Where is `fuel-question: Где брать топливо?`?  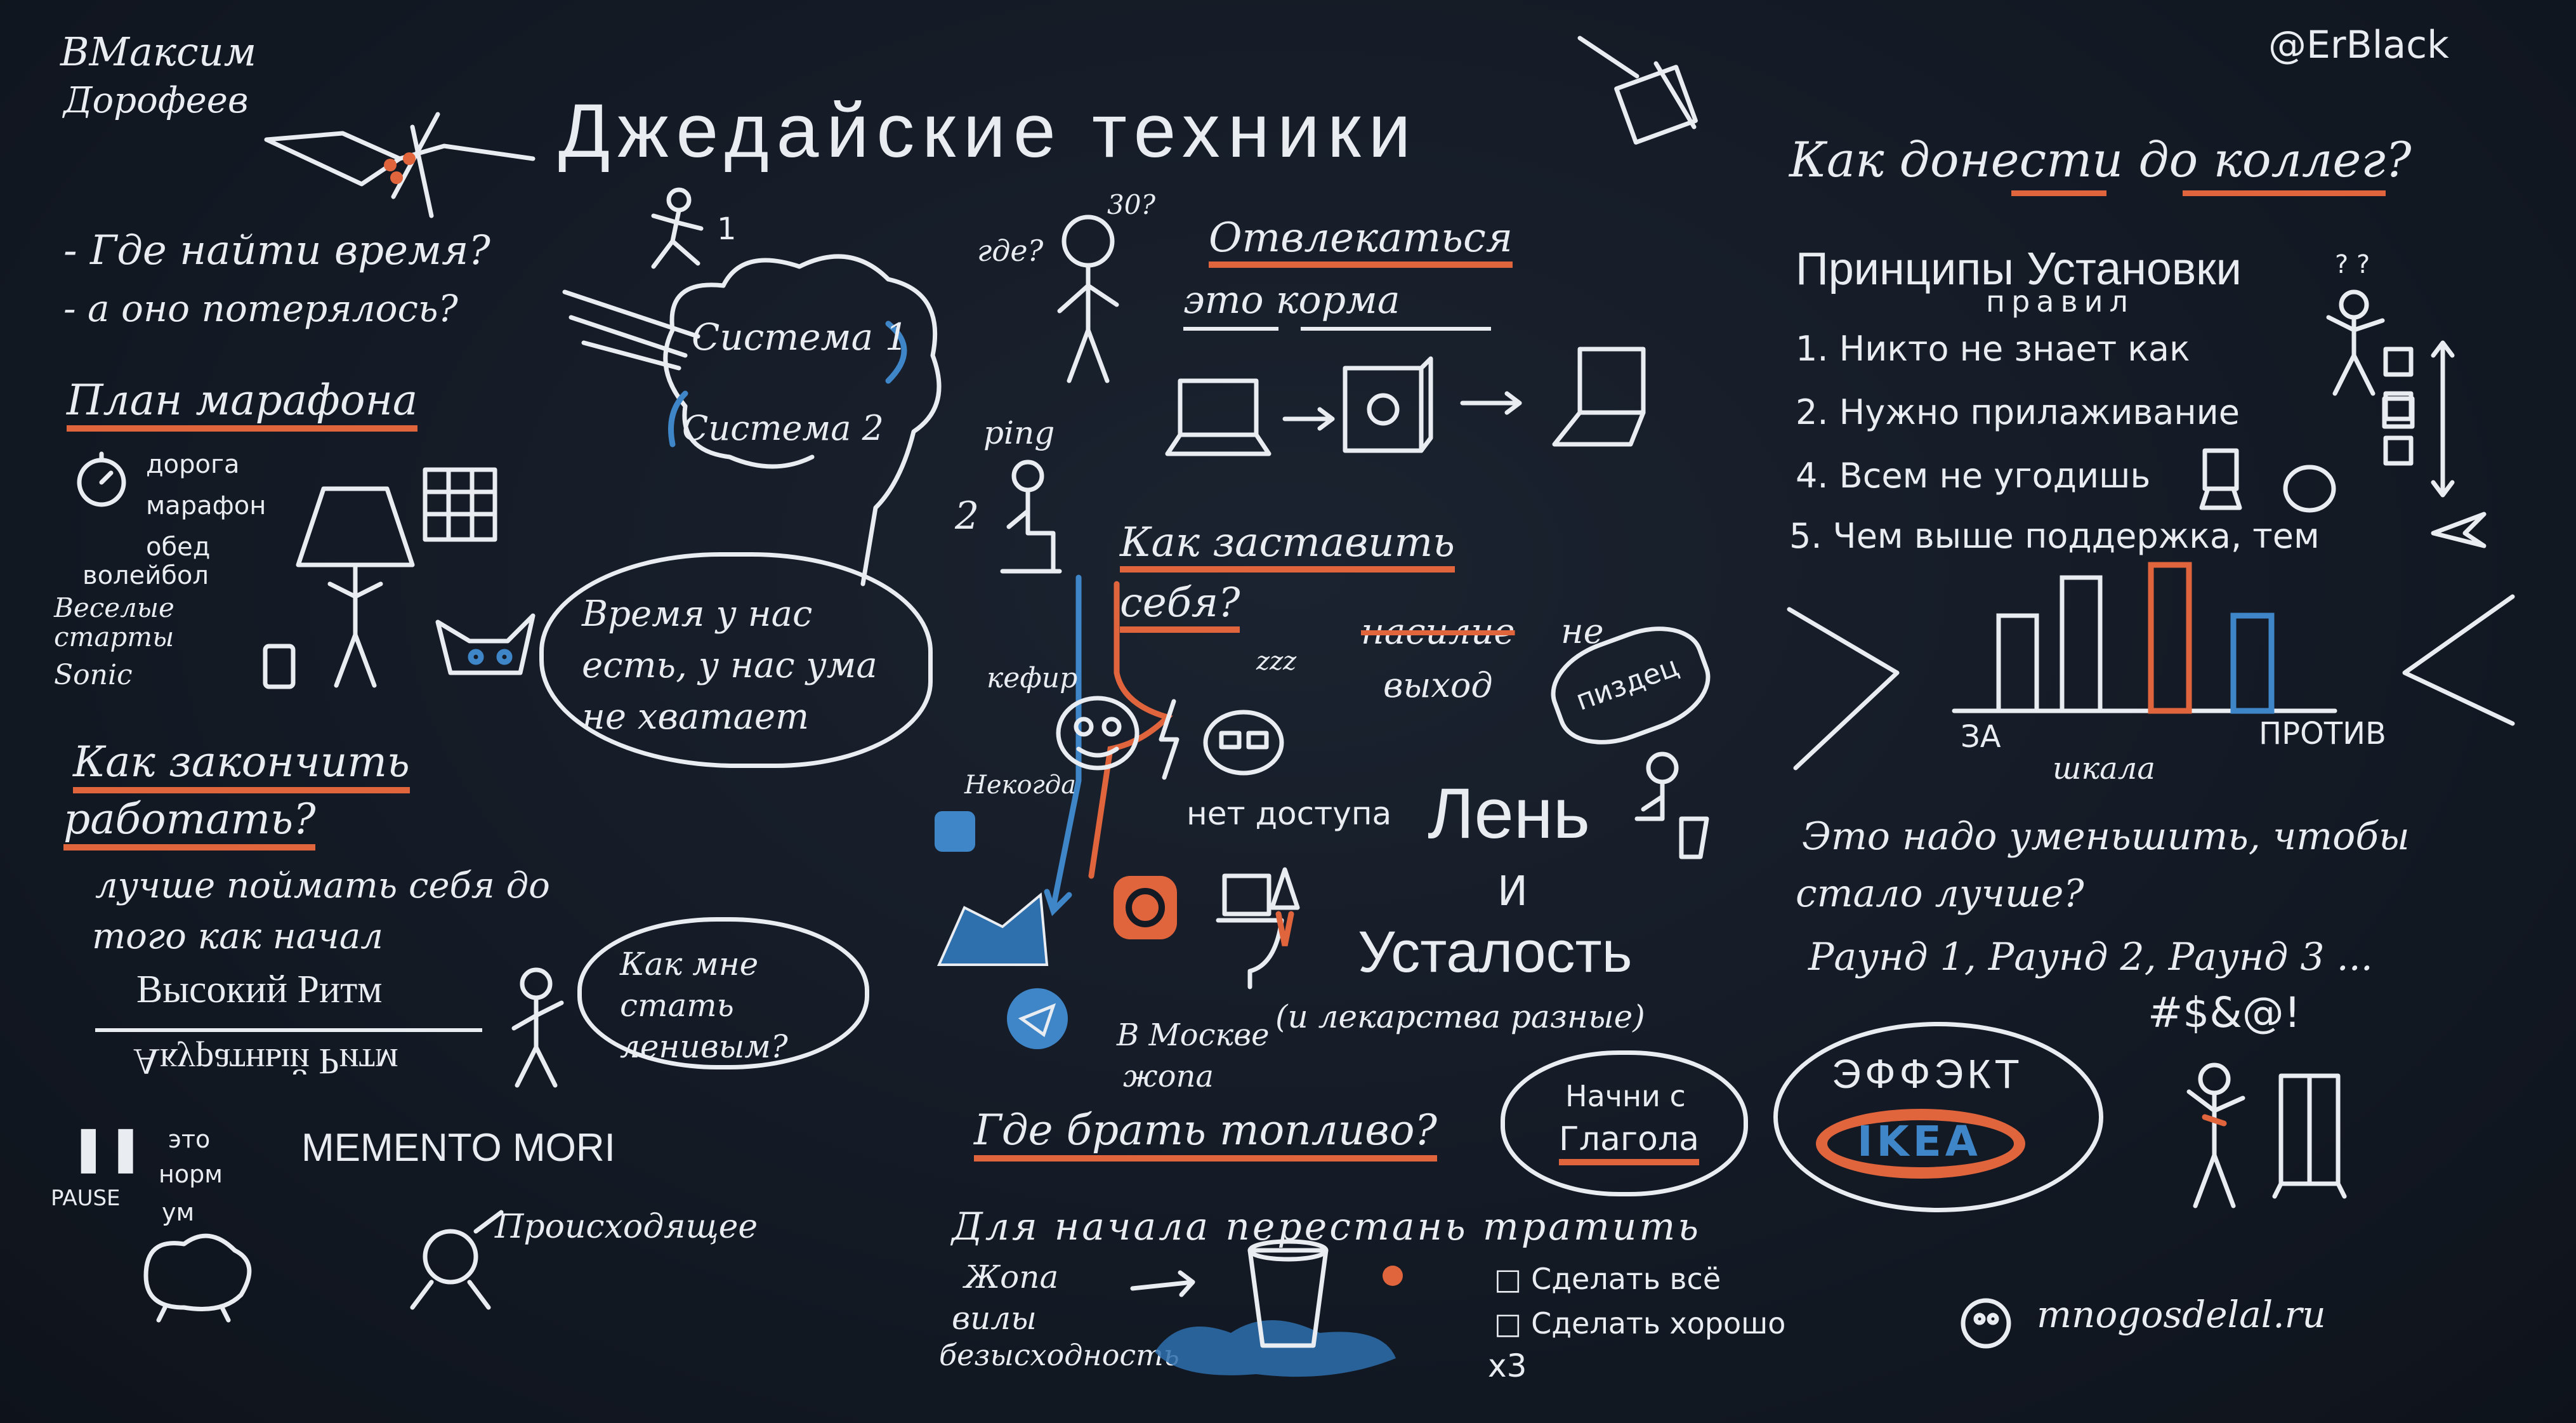 fuel-question: Где брать топливо? is located at coordinates (1205, 1135).